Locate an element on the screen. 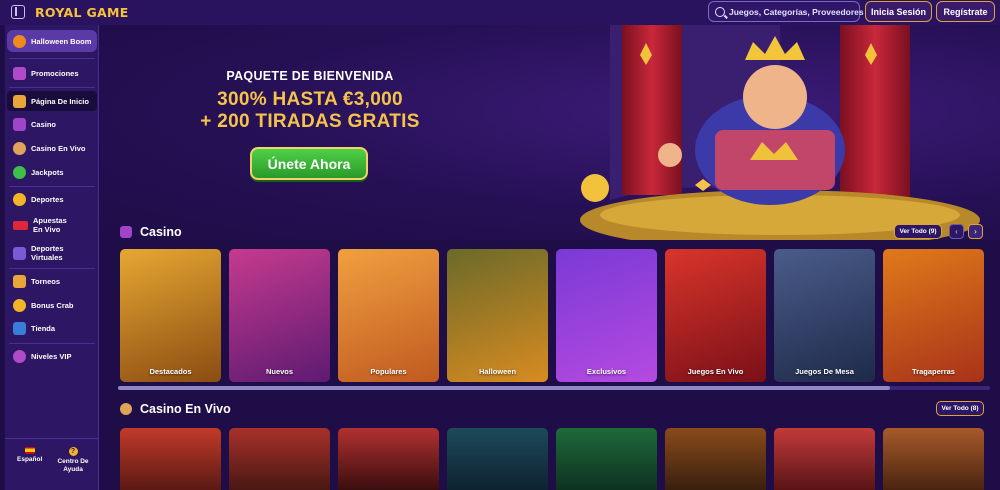 The width and height of the screenshot is (1000, 490). sidebar-item-niveles-vip: Niveles VIP is located at coordinates (52, 356).